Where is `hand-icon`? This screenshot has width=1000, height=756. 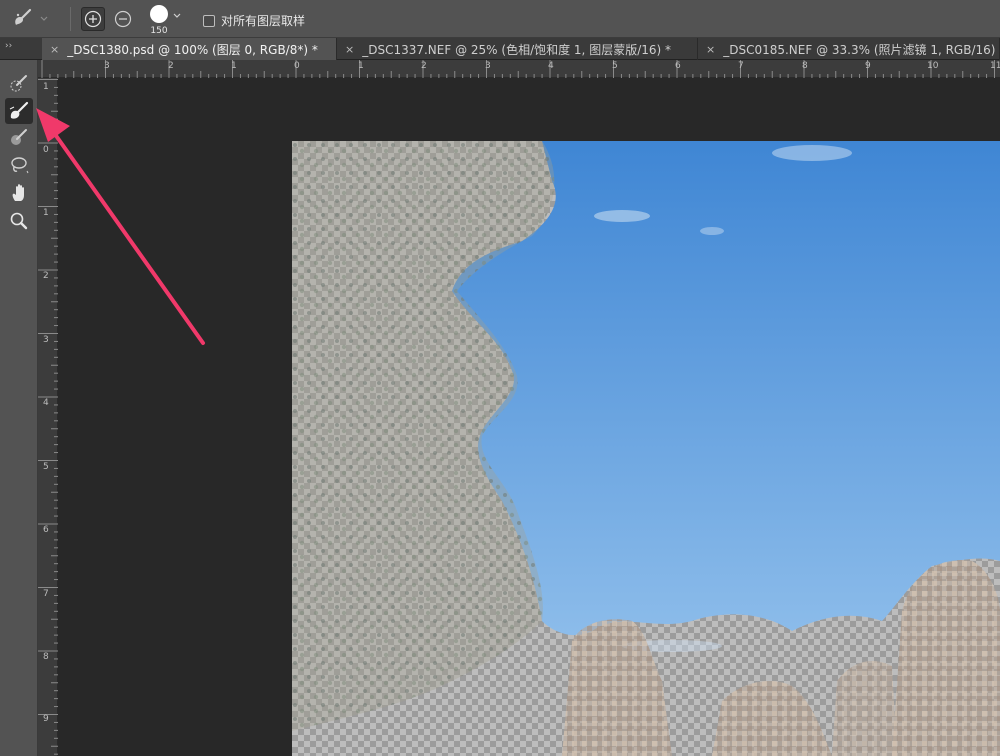
hand-icon is located at coordinates (18, 192).